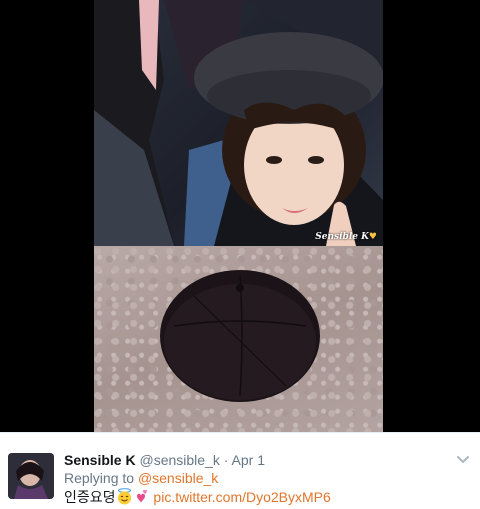  What do you see at coordinates (178, 478) in the screenshot?
I see `replying-to-mention: @sensible_k` at bounding box center [178, 478].